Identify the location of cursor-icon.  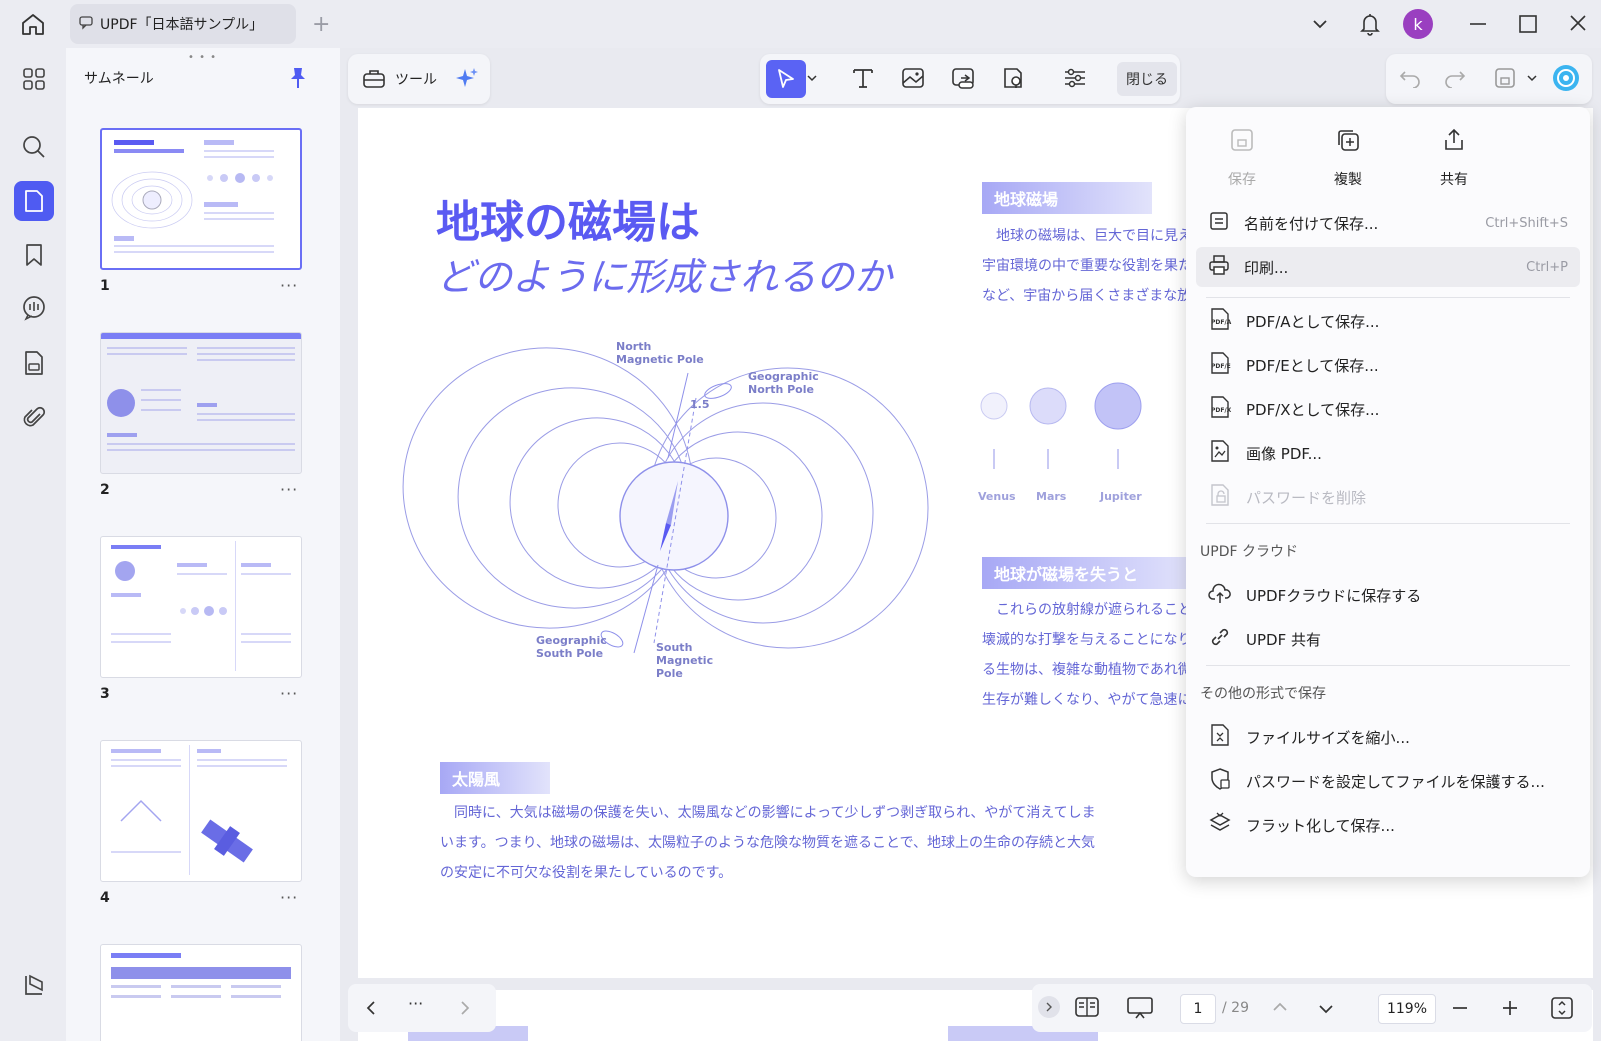
(786, 78).